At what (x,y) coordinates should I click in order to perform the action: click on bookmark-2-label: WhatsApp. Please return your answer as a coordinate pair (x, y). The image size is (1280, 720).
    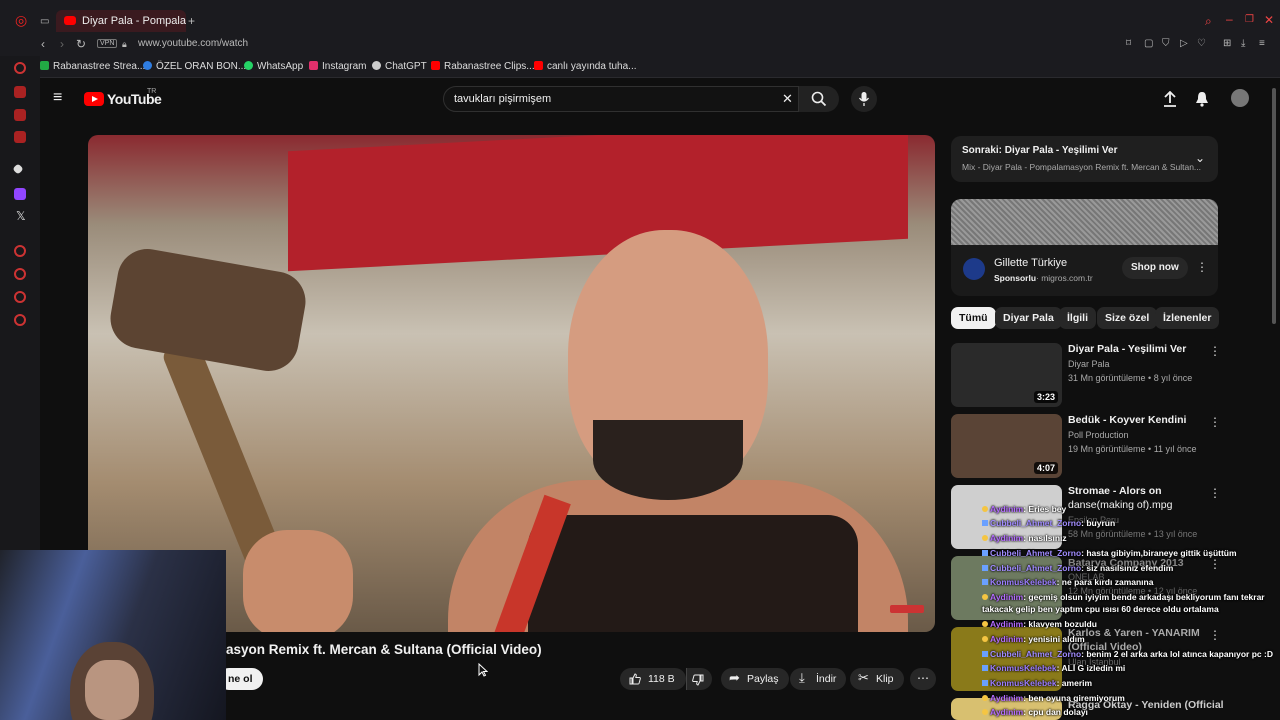
    Looking at the image, I should click on (280, 66).